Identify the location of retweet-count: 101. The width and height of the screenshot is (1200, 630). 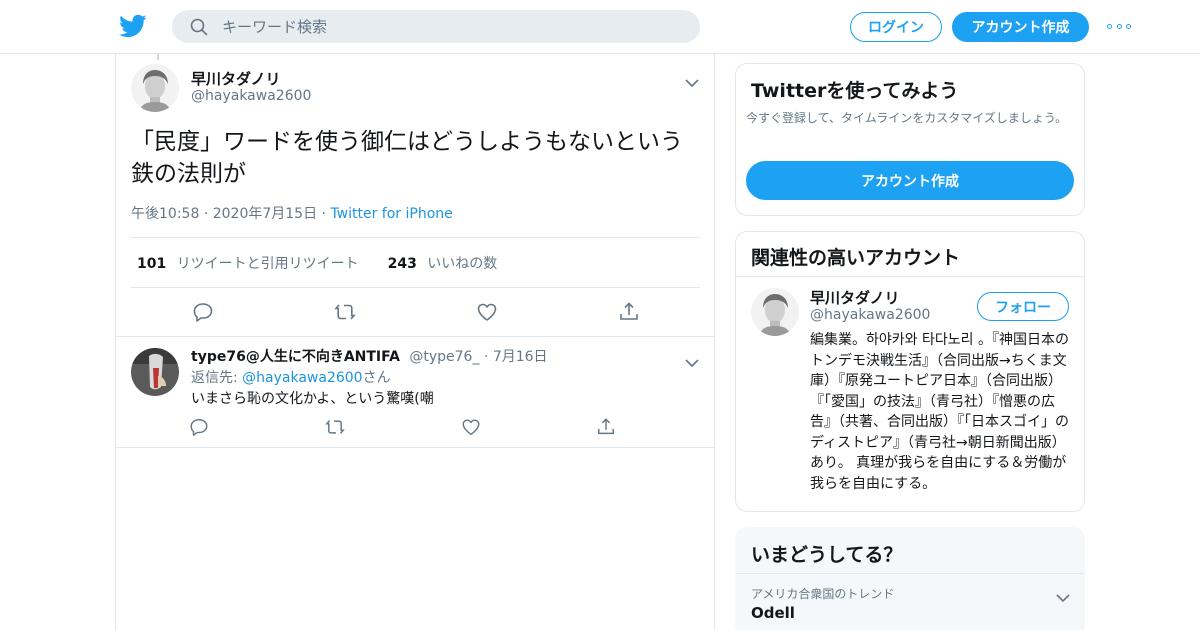
(151, 264).